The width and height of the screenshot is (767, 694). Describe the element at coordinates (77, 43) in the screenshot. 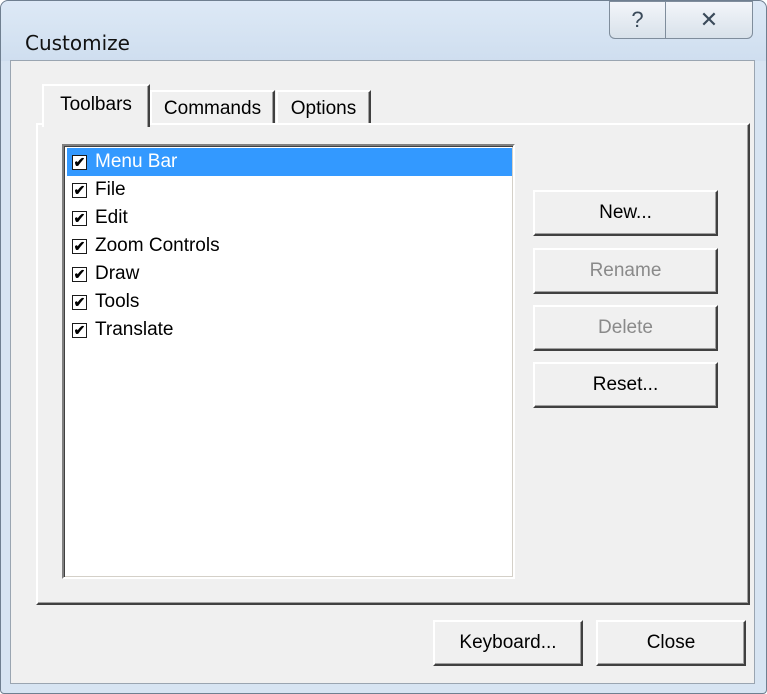

I see `window-title: Customize` at that location.